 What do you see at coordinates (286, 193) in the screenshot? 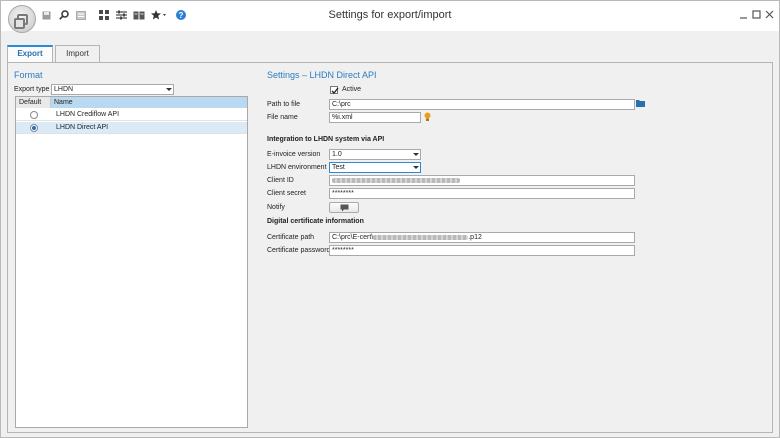
I see `client-secret-label: Client secret` at bounding box center [286, 193].